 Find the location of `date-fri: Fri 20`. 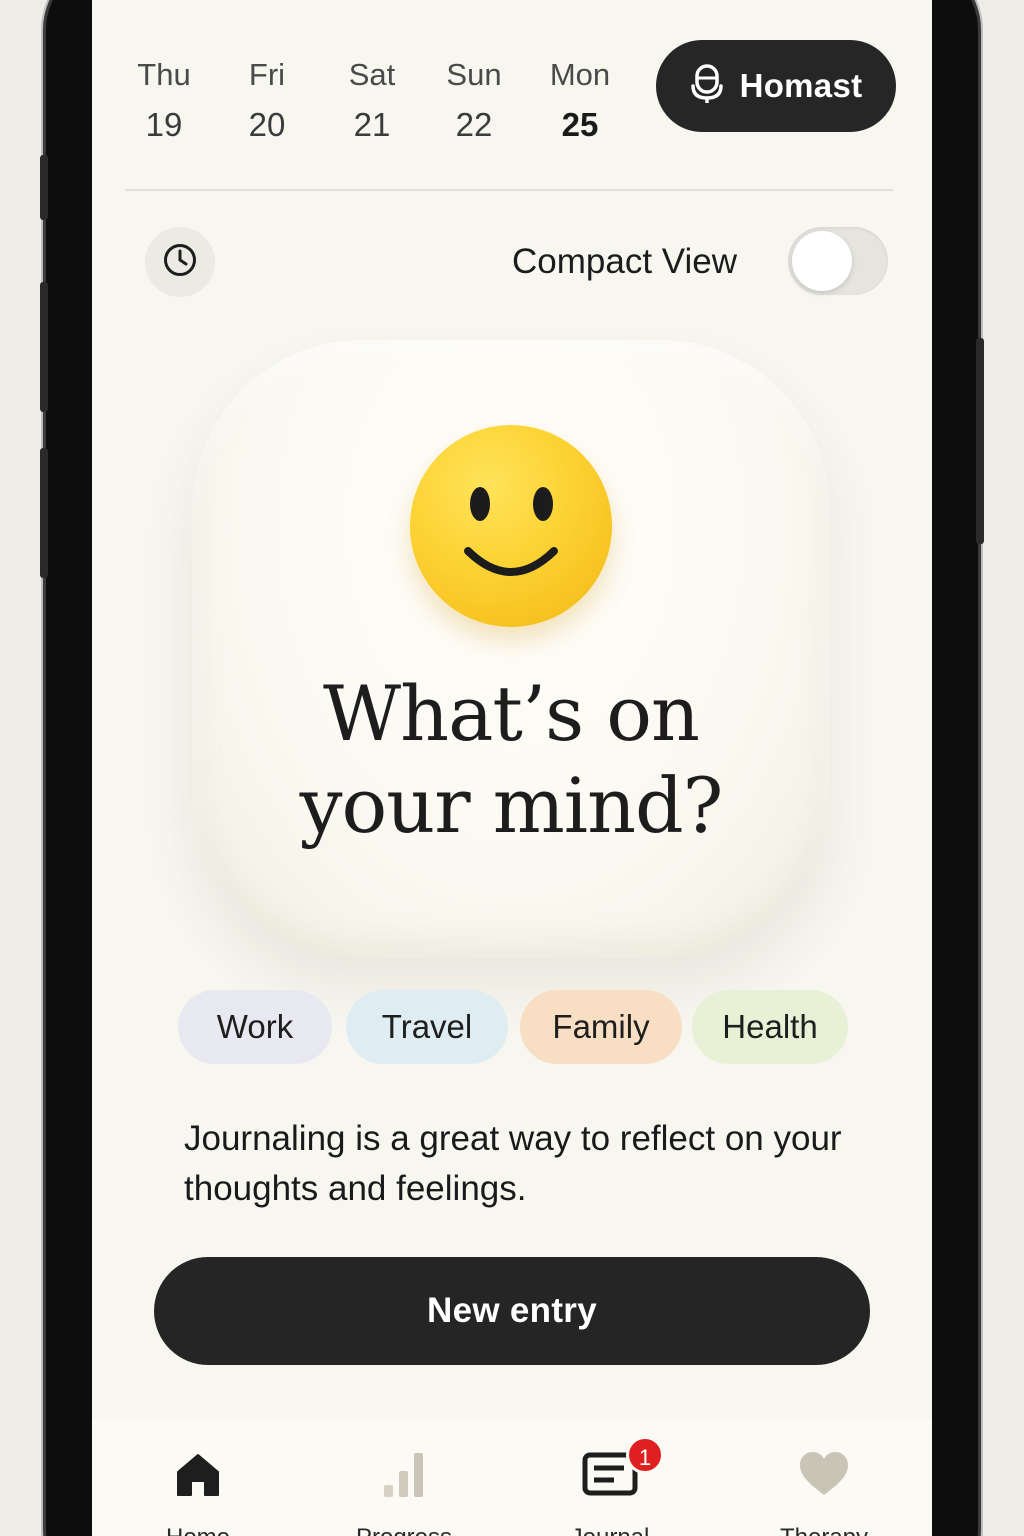

date-fri: Fri 20 is located at coordinates (267, 100).